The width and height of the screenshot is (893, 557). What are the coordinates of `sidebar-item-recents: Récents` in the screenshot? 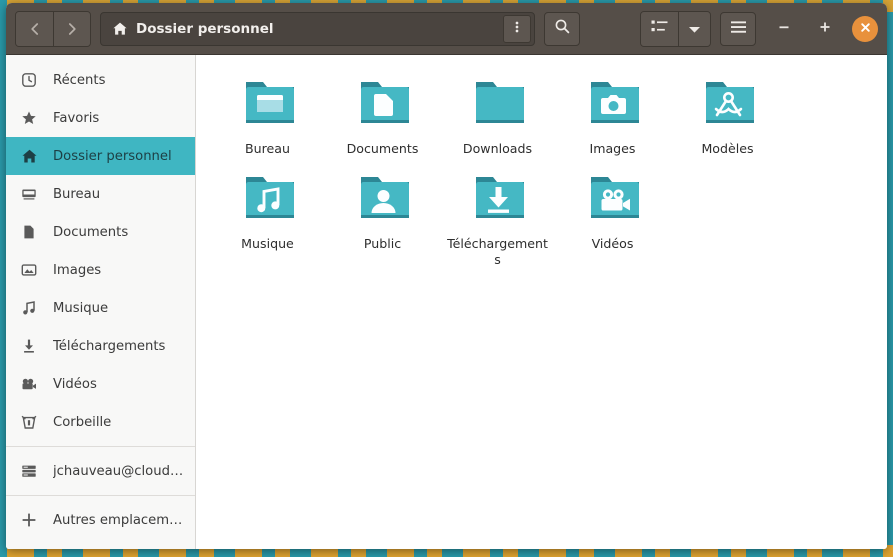 It's located at (100, 80).